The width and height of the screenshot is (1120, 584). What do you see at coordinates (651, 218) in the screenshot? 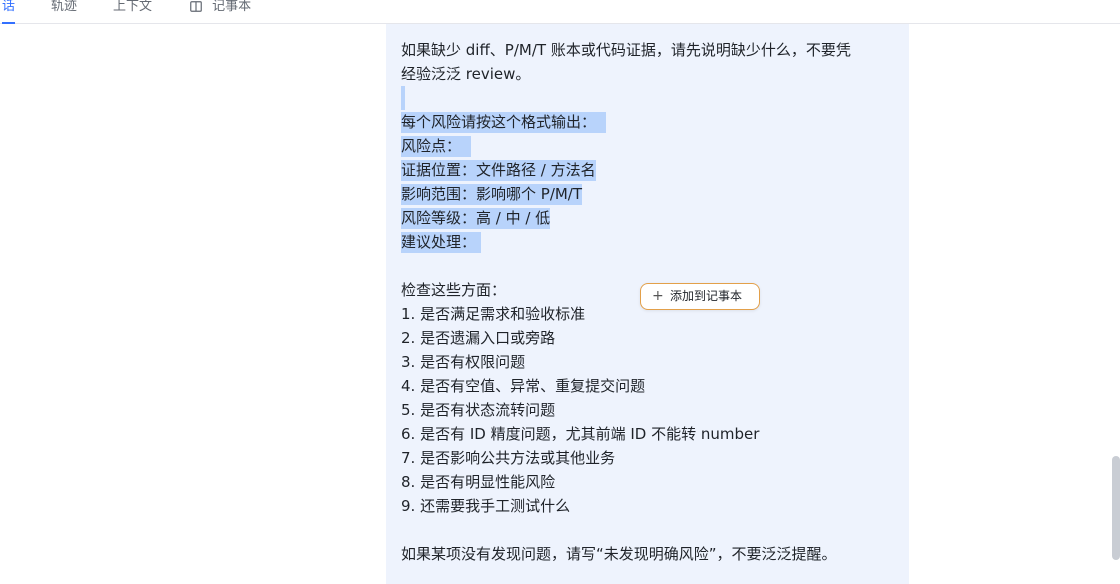
I see `field-level: 风险等级：高 / 中 / 低` at bounding box center [651, 218].